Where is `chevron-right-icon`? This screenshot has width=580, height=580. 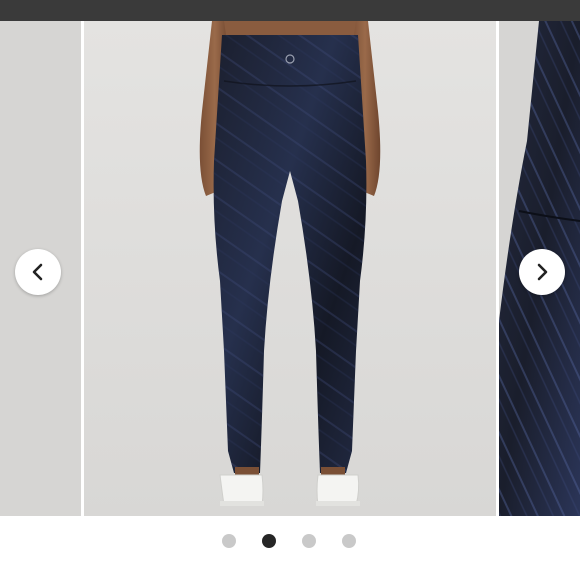 chevron-right-icon is located at coordinates (542, 272).